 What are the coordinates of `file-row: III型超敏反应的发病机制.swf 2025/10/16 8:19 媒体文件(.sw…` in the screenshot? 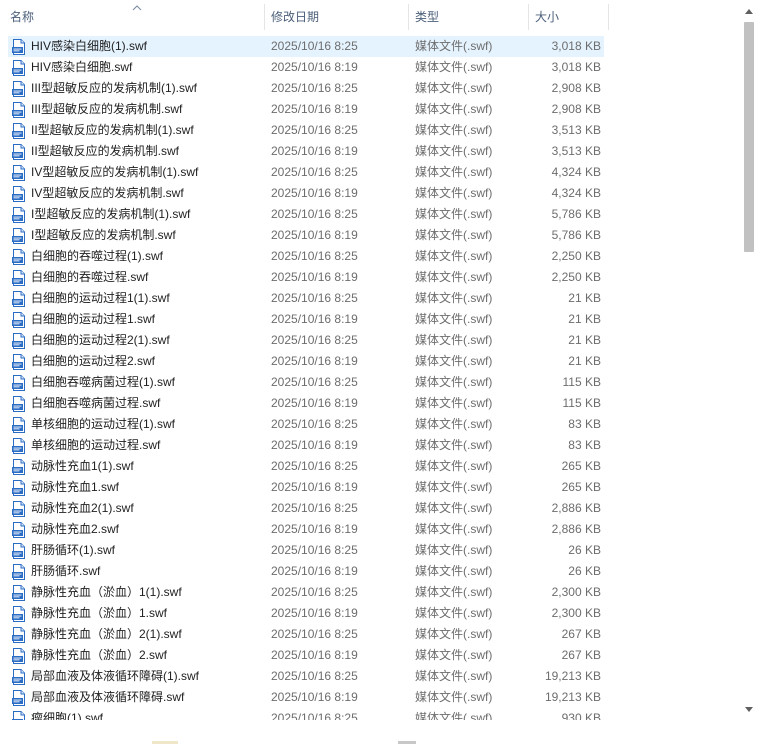 It's located at (306, 109).